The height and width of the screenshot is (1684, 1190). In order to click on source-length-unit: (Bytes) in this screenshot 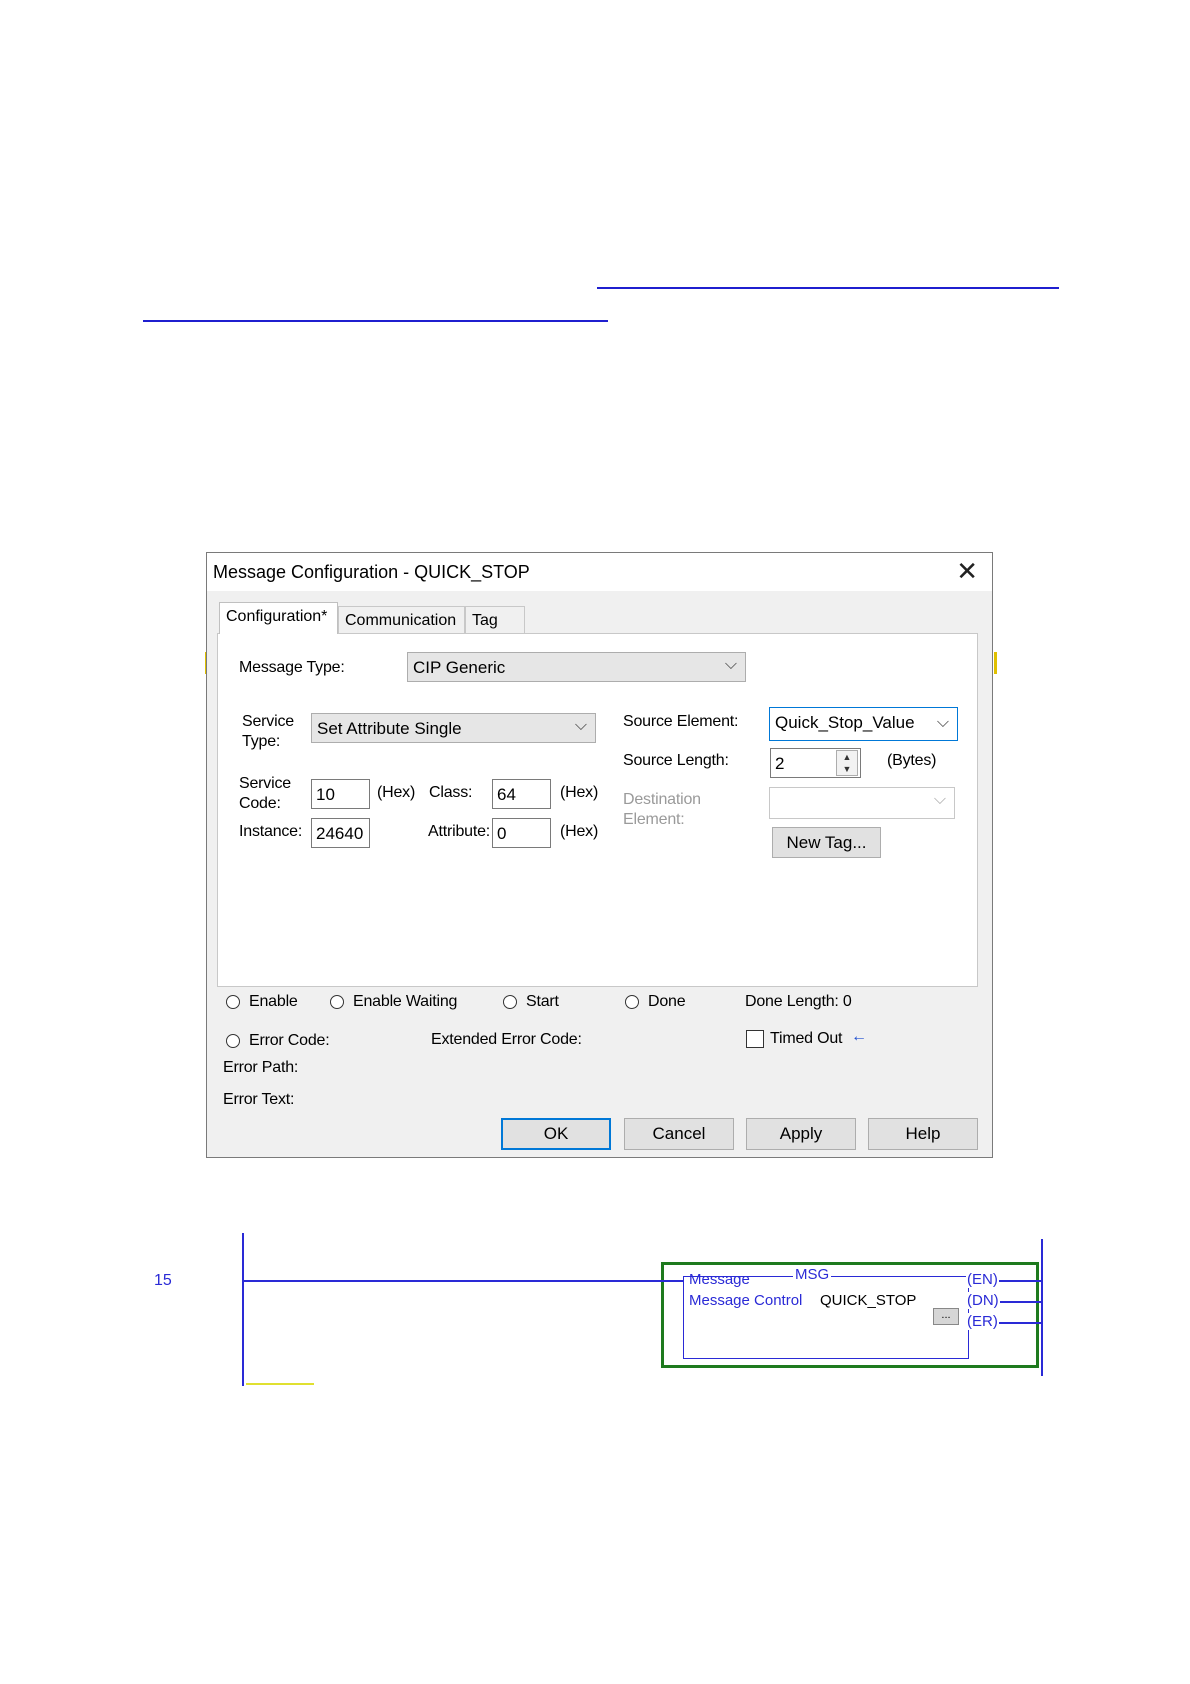, I will do `click(912, 760)`.